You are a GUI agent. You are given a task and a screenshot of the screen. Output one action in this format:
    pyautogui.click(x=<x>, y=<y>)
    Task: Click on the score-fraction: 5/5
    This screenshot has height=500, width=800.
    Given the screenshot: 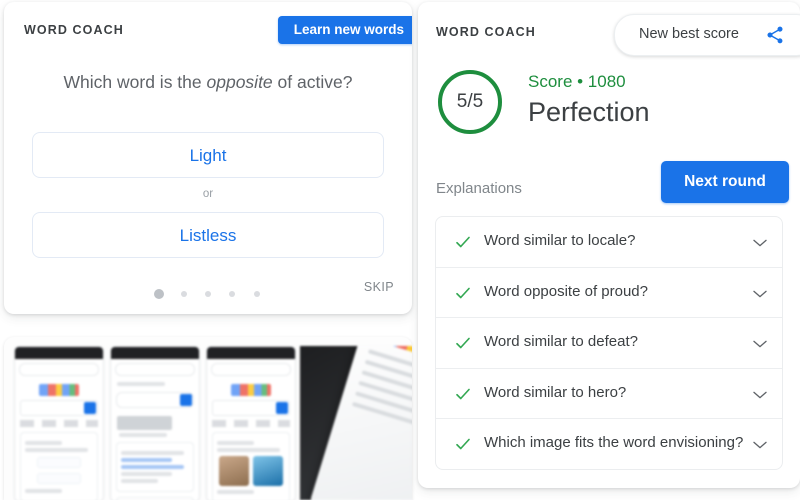 What is the action you would take?
    pyautogui.click(x=470, y=101)
    